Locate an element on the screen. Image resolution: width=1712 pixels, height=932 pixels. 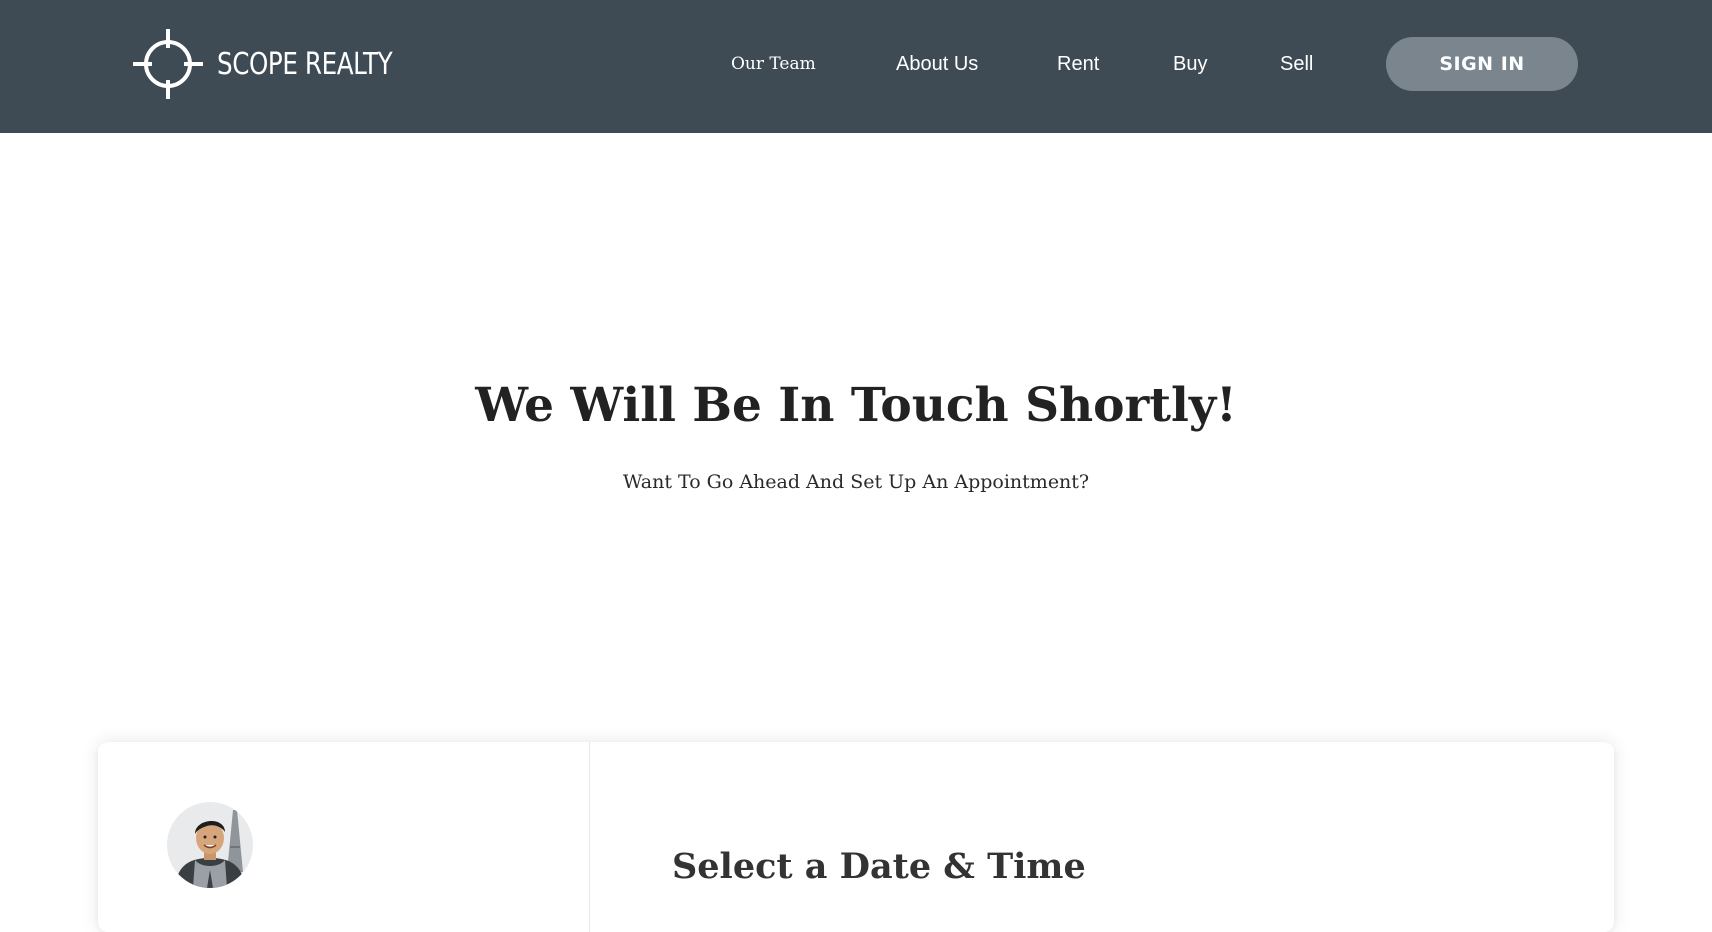
nav-our-team: Our Team is located at coordinates (773, 64).